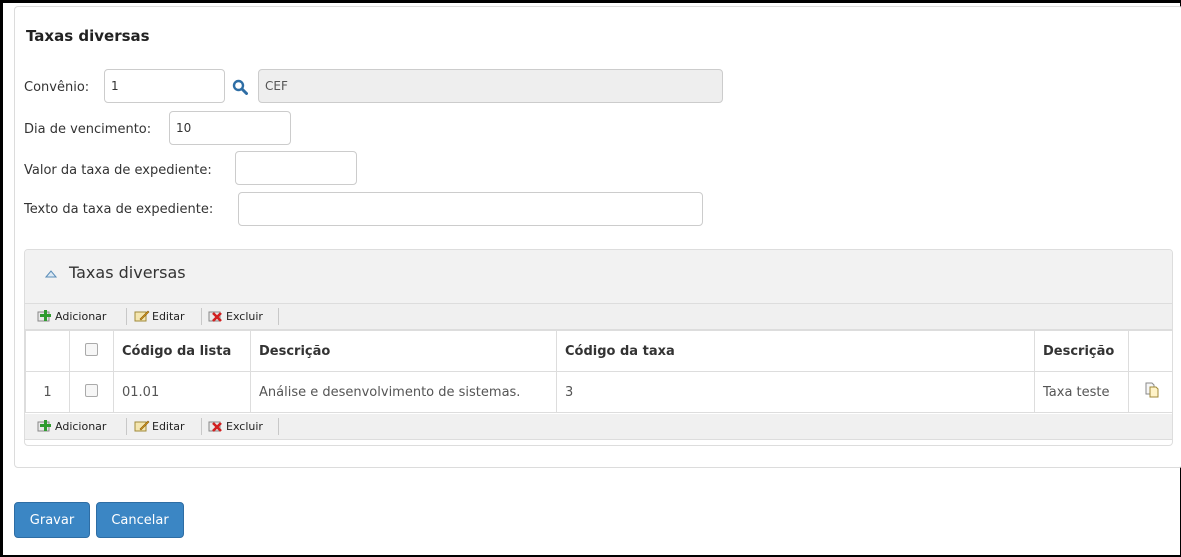  I want to click on row-select-cell, so click(91, 392).